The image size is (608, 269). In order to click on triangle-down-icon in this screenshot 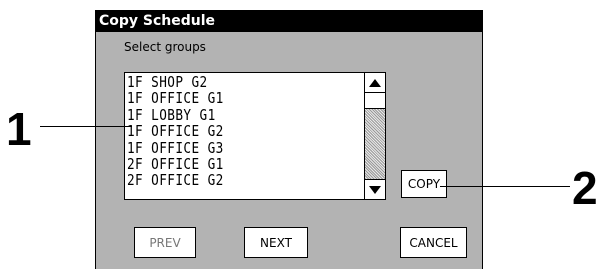, I will do `click(375, 189)`.